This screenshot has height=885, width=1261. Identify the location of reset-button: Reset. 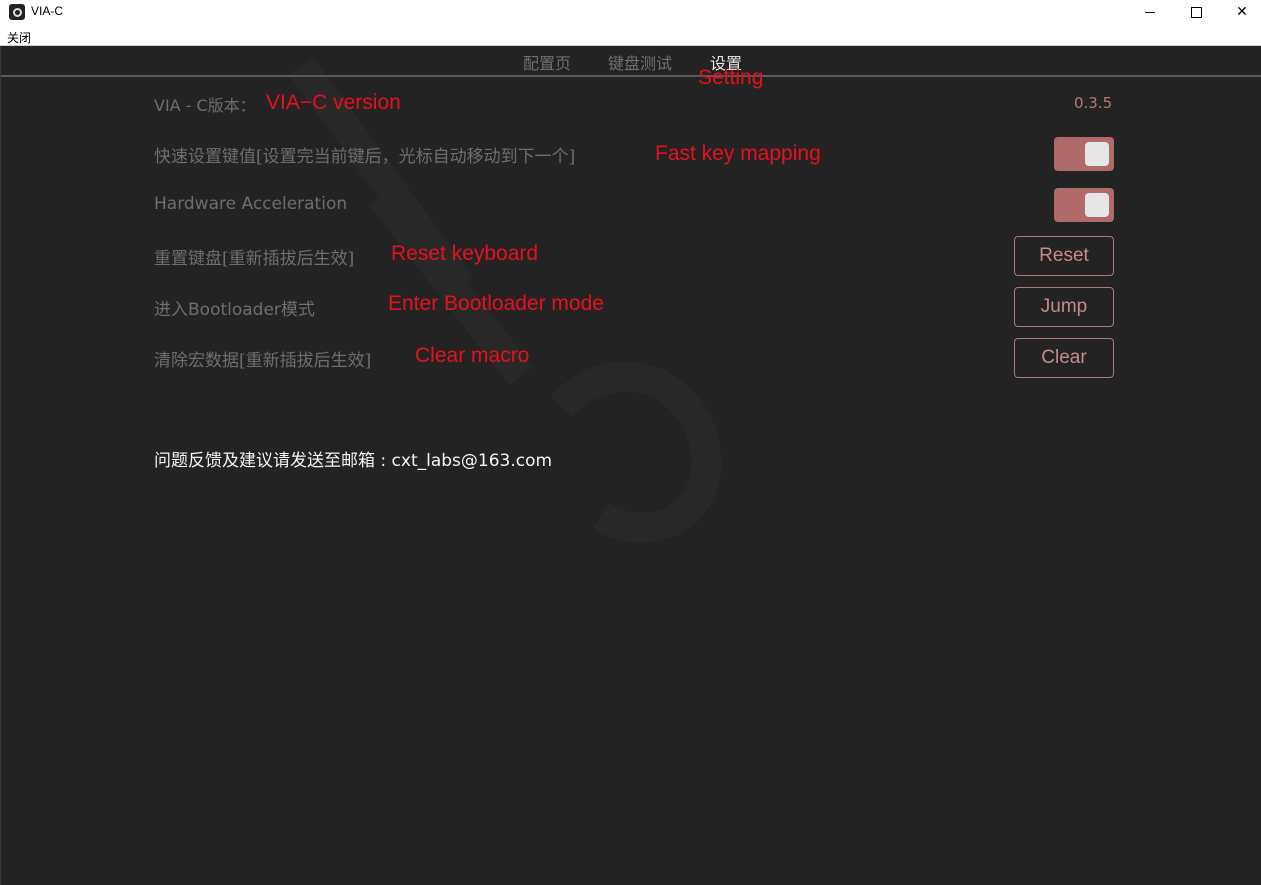
(1064, 256).